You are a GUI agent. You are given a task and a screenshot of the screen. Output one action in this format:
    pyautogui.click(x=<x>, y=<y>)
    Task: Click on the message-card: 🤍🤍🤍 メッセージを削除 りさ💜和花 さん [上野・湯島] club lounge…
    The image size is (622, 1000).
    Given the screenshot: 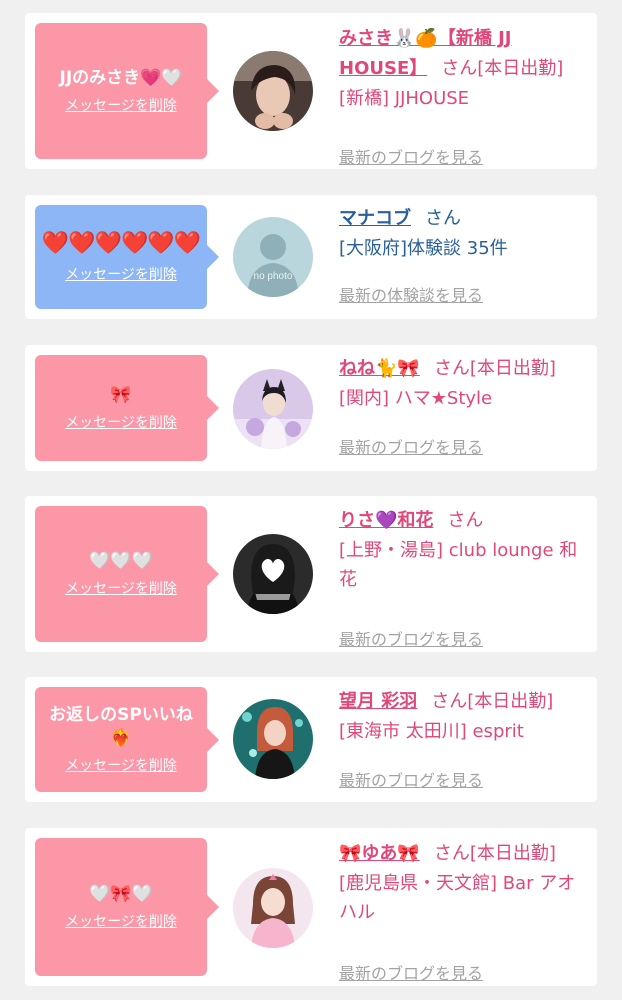 What is the action you would take?
    pyautogui.click(x=311, y=574)
    